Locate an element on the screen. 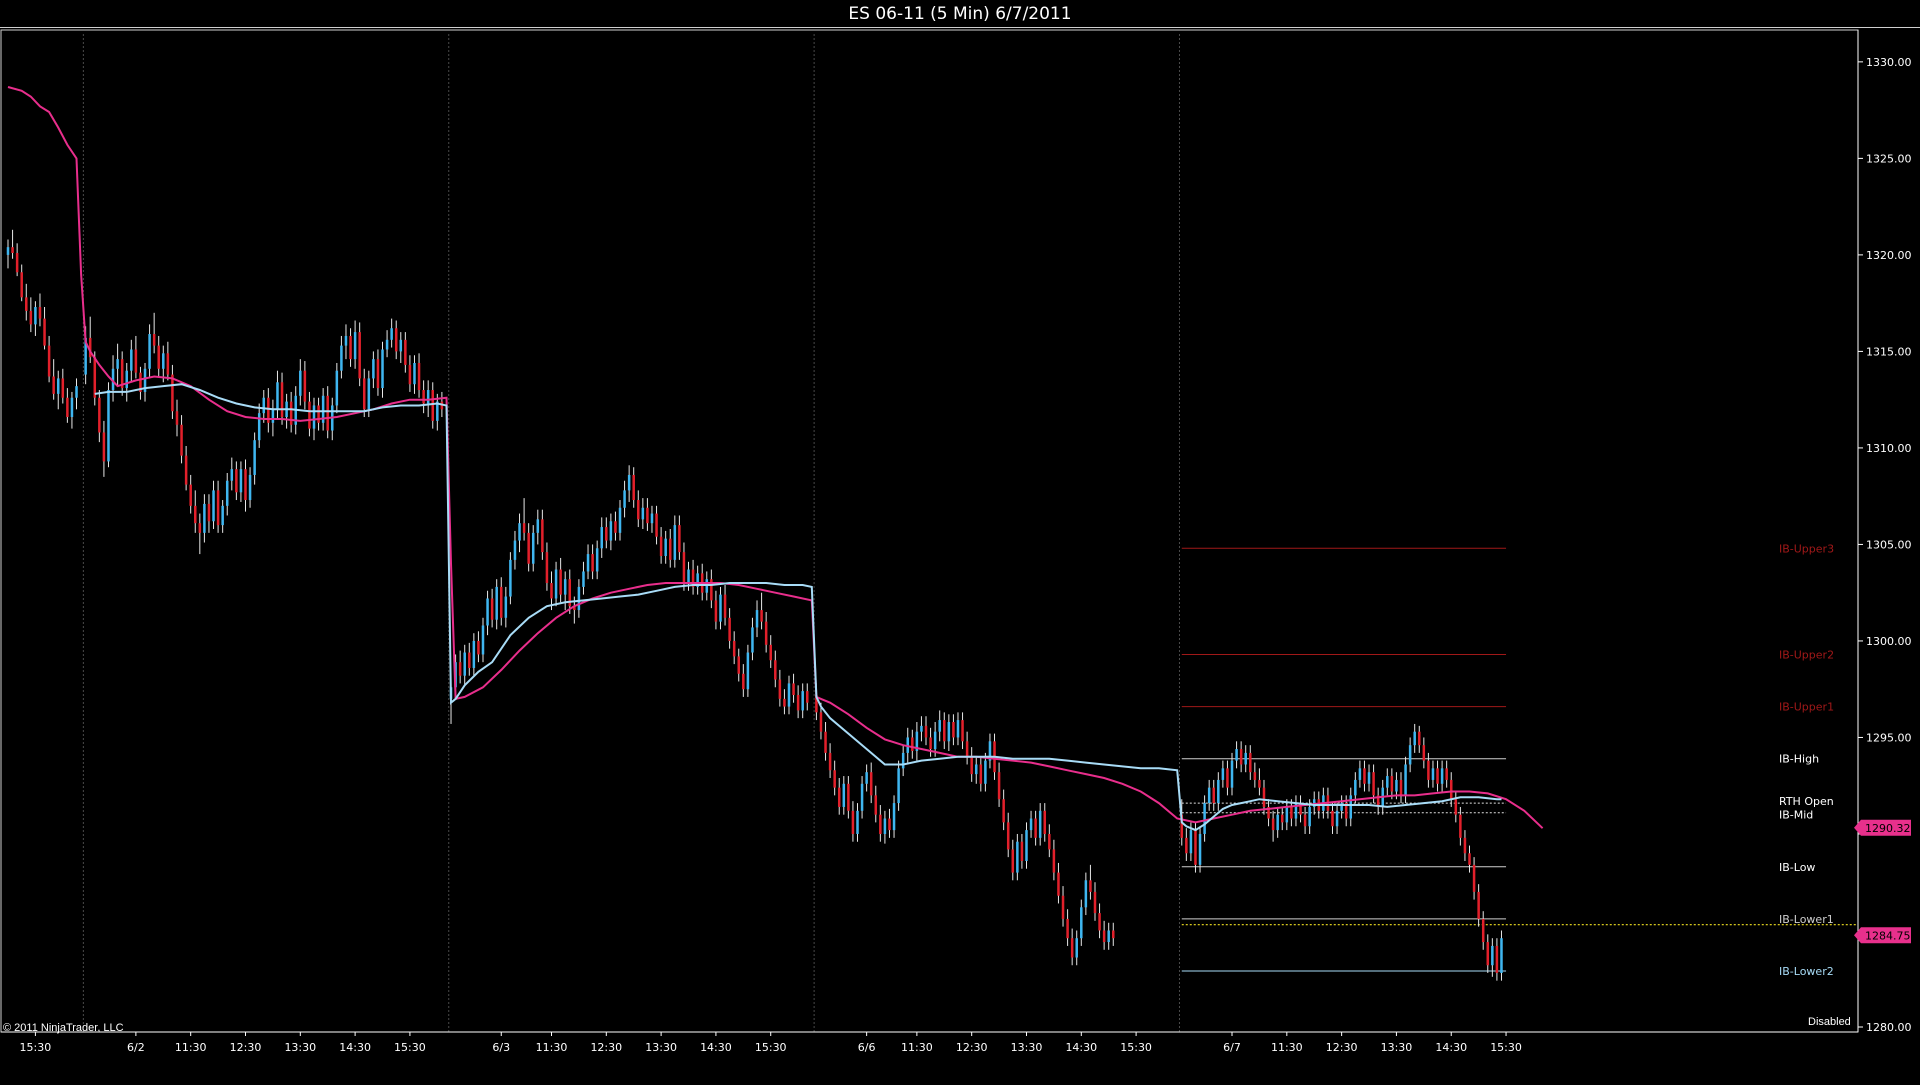 The image size is (1920, 1085). level-label: IB-Upper1 is located at coordinates (1806, 707).